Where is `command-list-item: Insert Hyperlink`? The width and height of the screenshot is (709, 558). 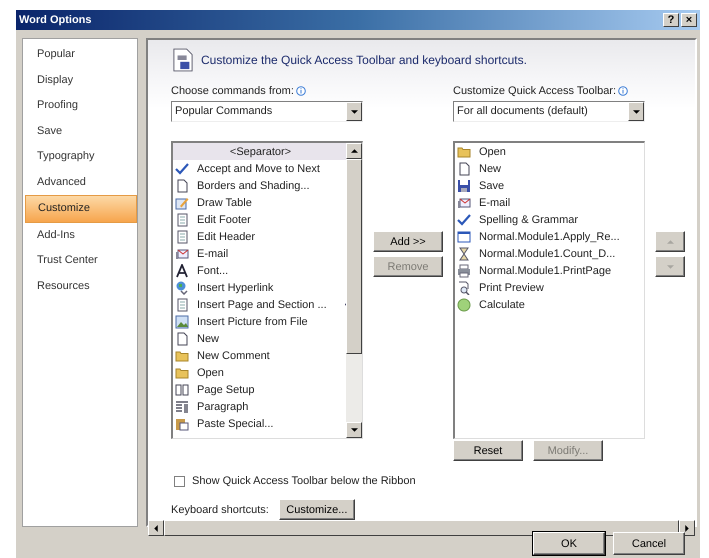
command-list-item: Insert Hyperlink is located at coordinates (259, 287).